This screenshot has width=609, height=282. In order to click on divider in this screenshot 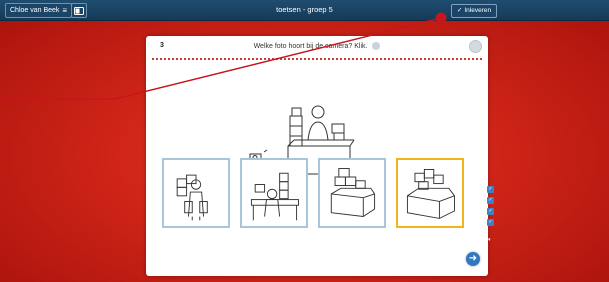, I will do `click(317, 59)`.